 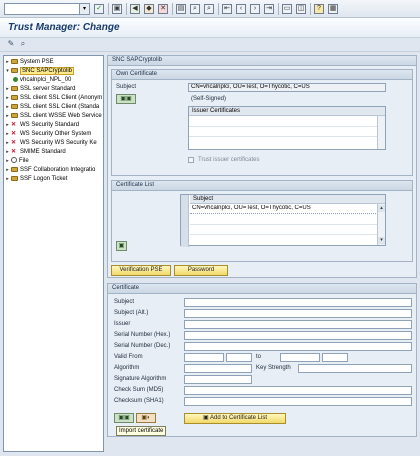 I want to click on save-icon: ▣, so click(x=117, y=9).